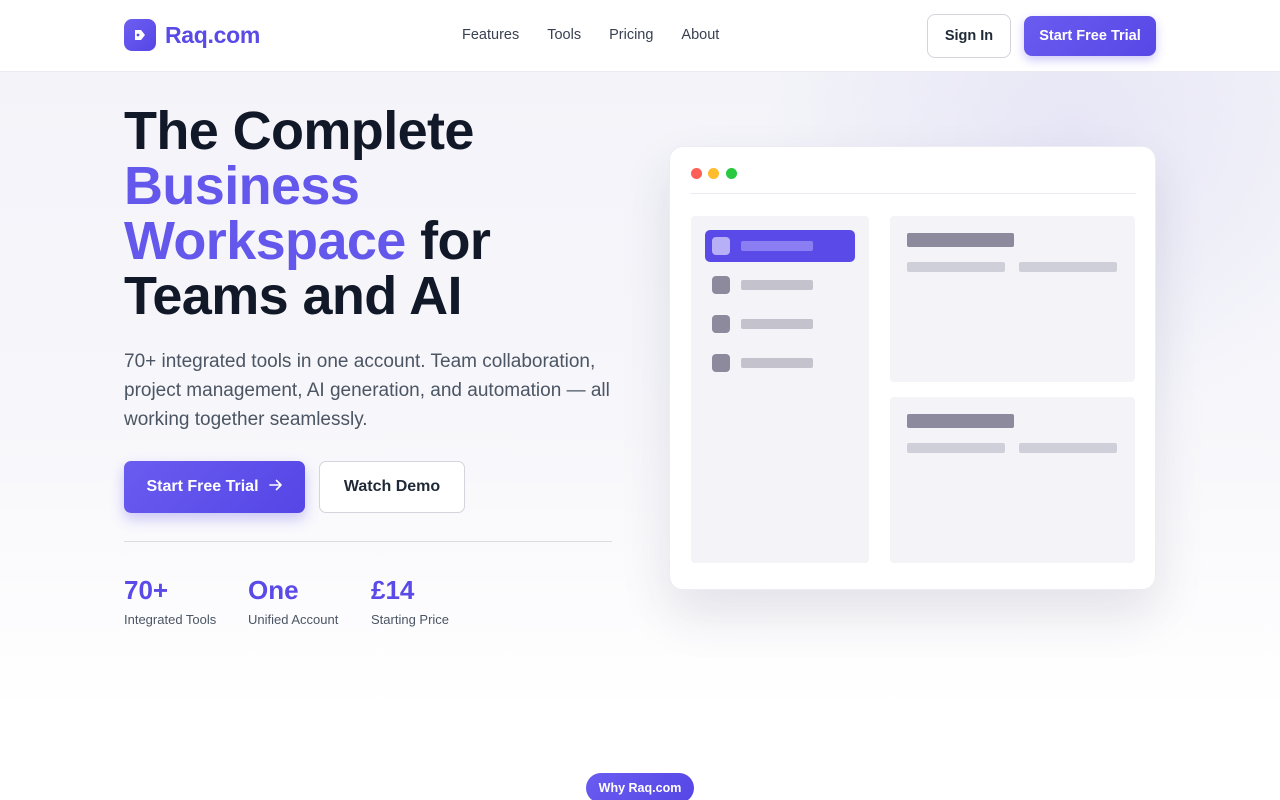 This screenshot has height=800, width=1280. Describe the element at coordinates (146, 590) in the screenshot. I see `stat-value: 70+` at that location.